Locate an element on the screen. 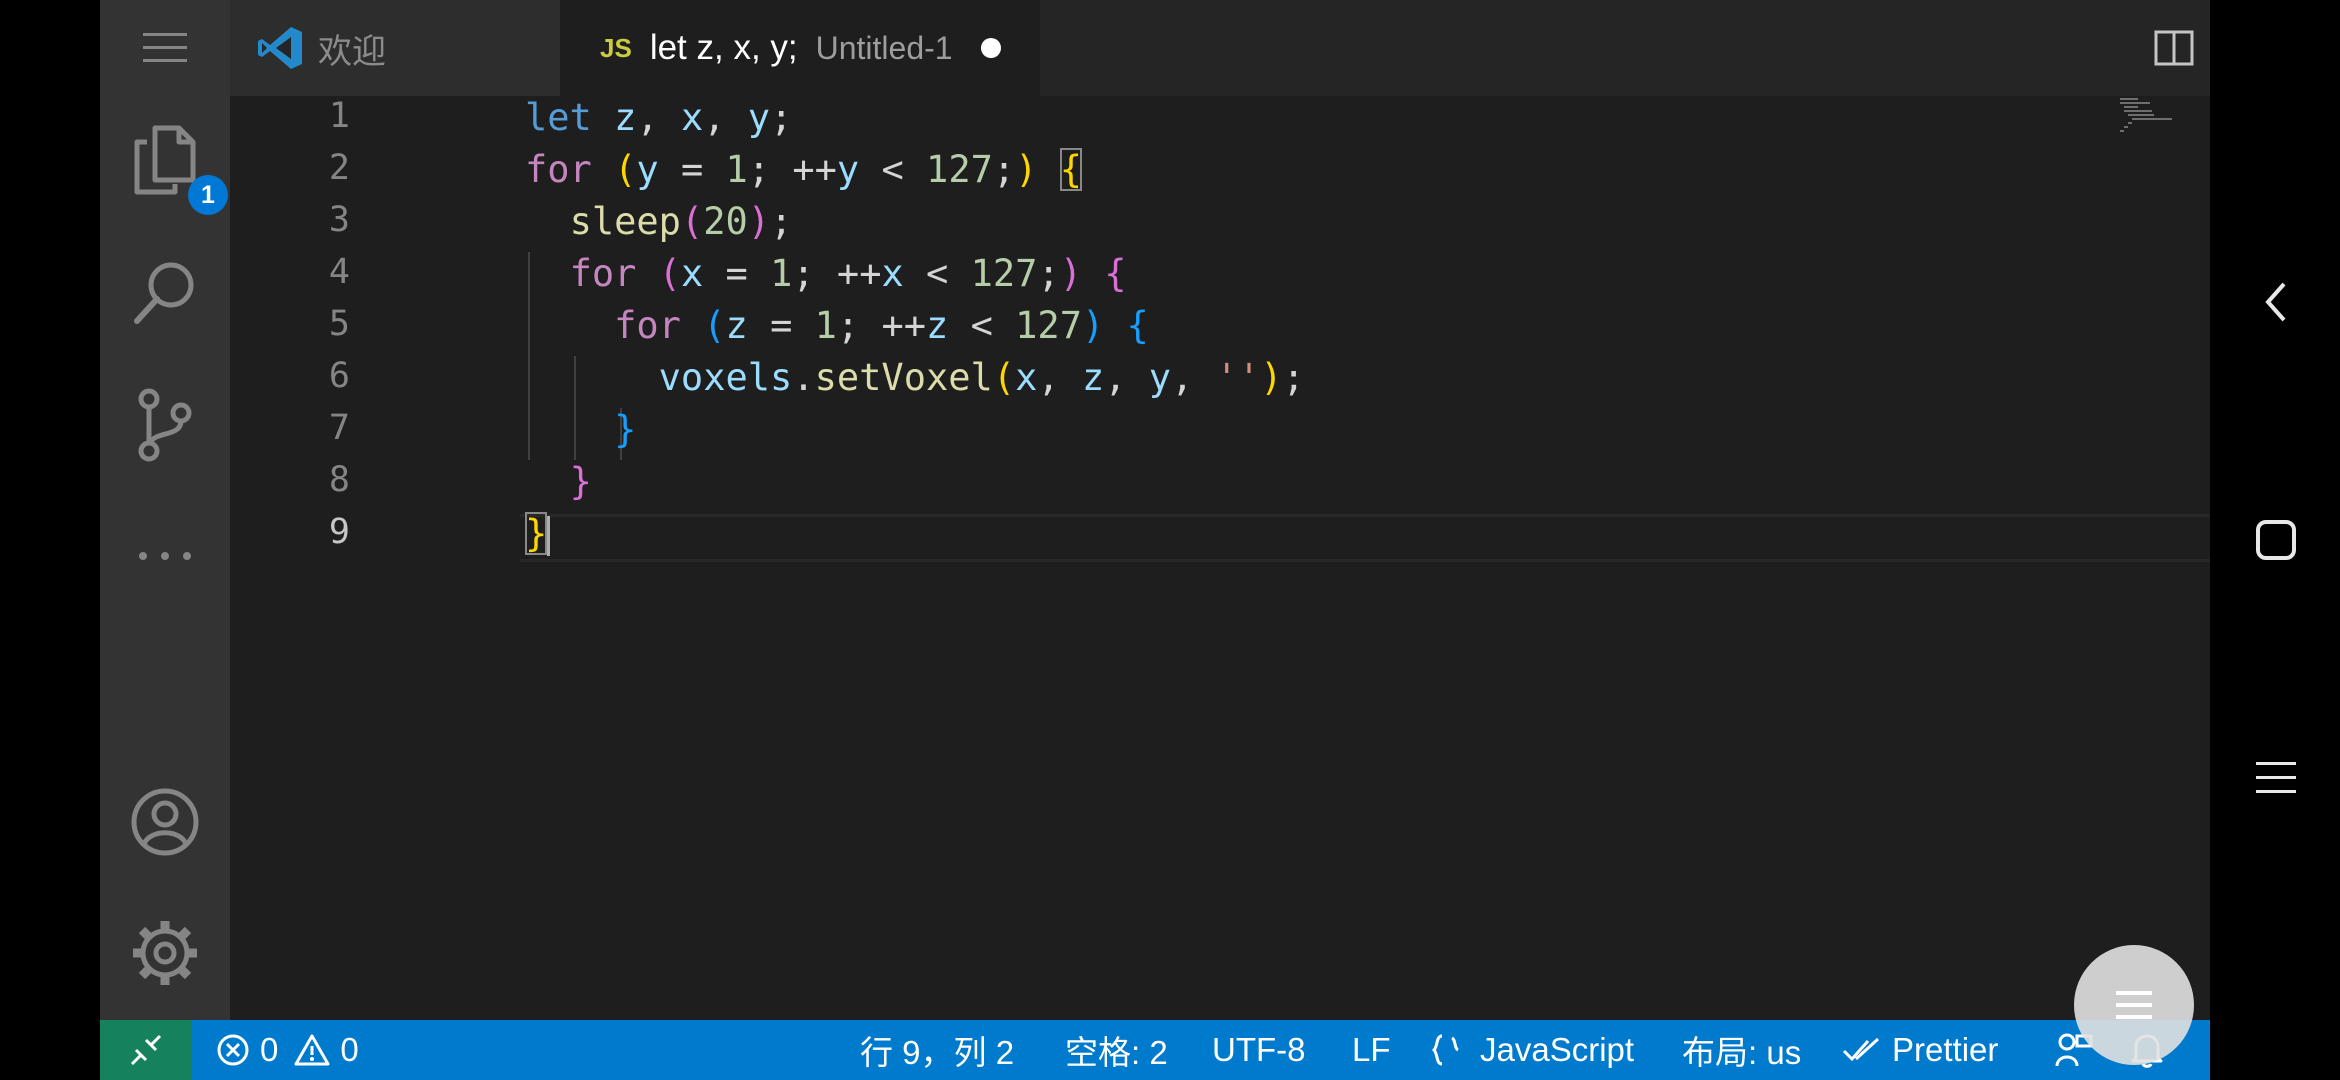  settings-gear-icon is located at coordinates (165, 953).